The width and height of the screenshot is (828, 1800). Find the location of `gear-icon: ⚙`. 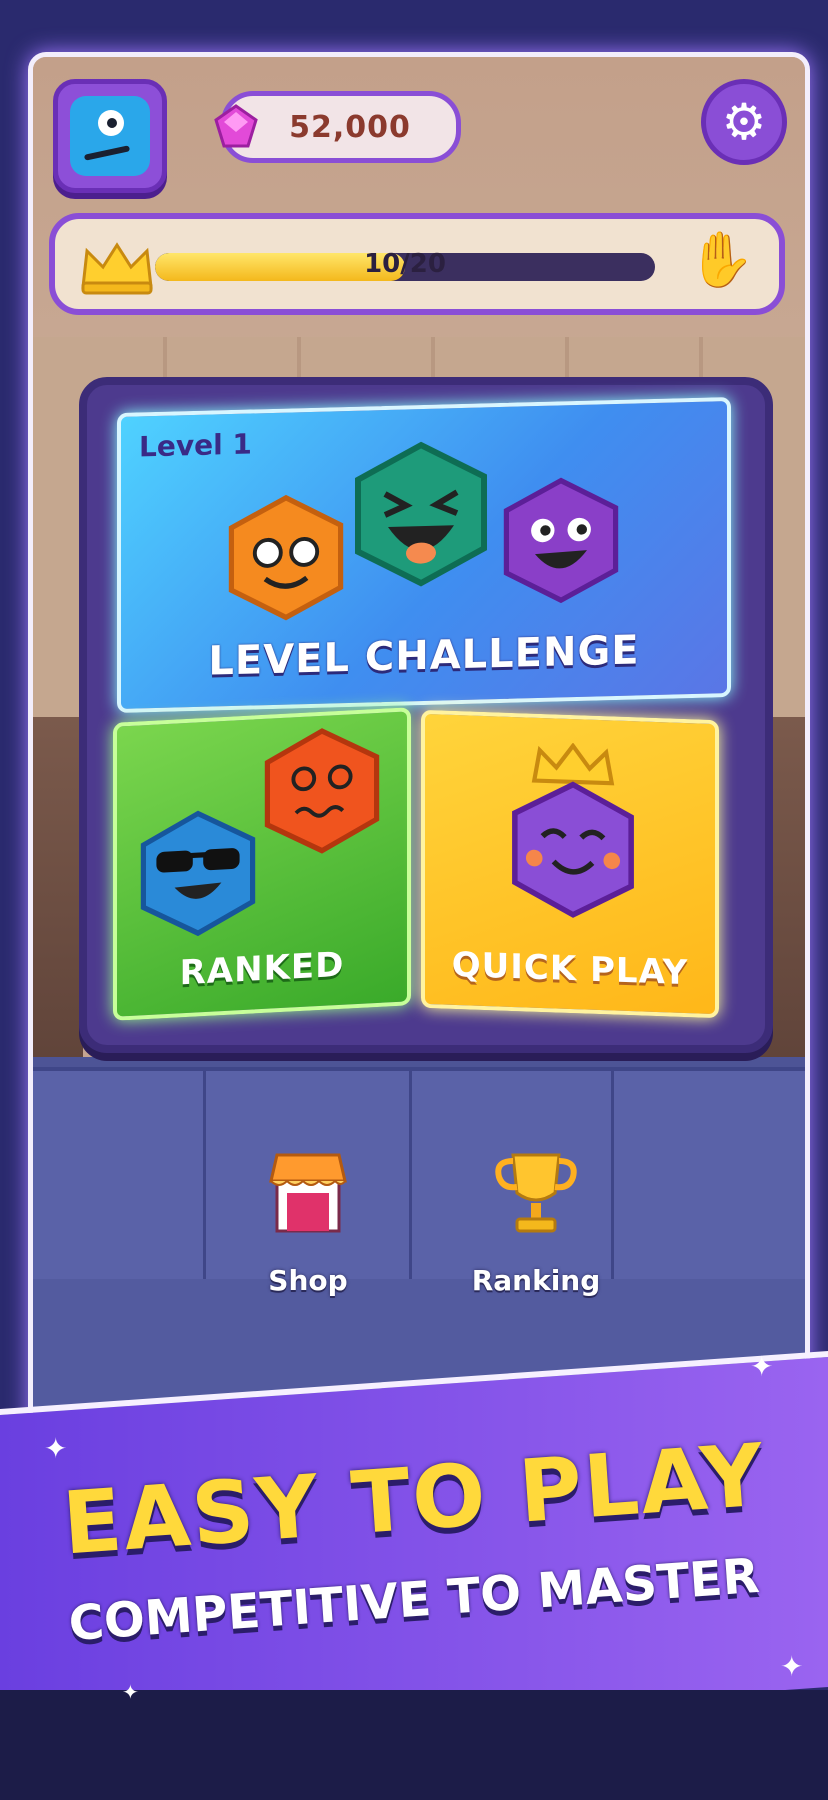

gear-icon: ⚙ is located at coordinates (744, 122).